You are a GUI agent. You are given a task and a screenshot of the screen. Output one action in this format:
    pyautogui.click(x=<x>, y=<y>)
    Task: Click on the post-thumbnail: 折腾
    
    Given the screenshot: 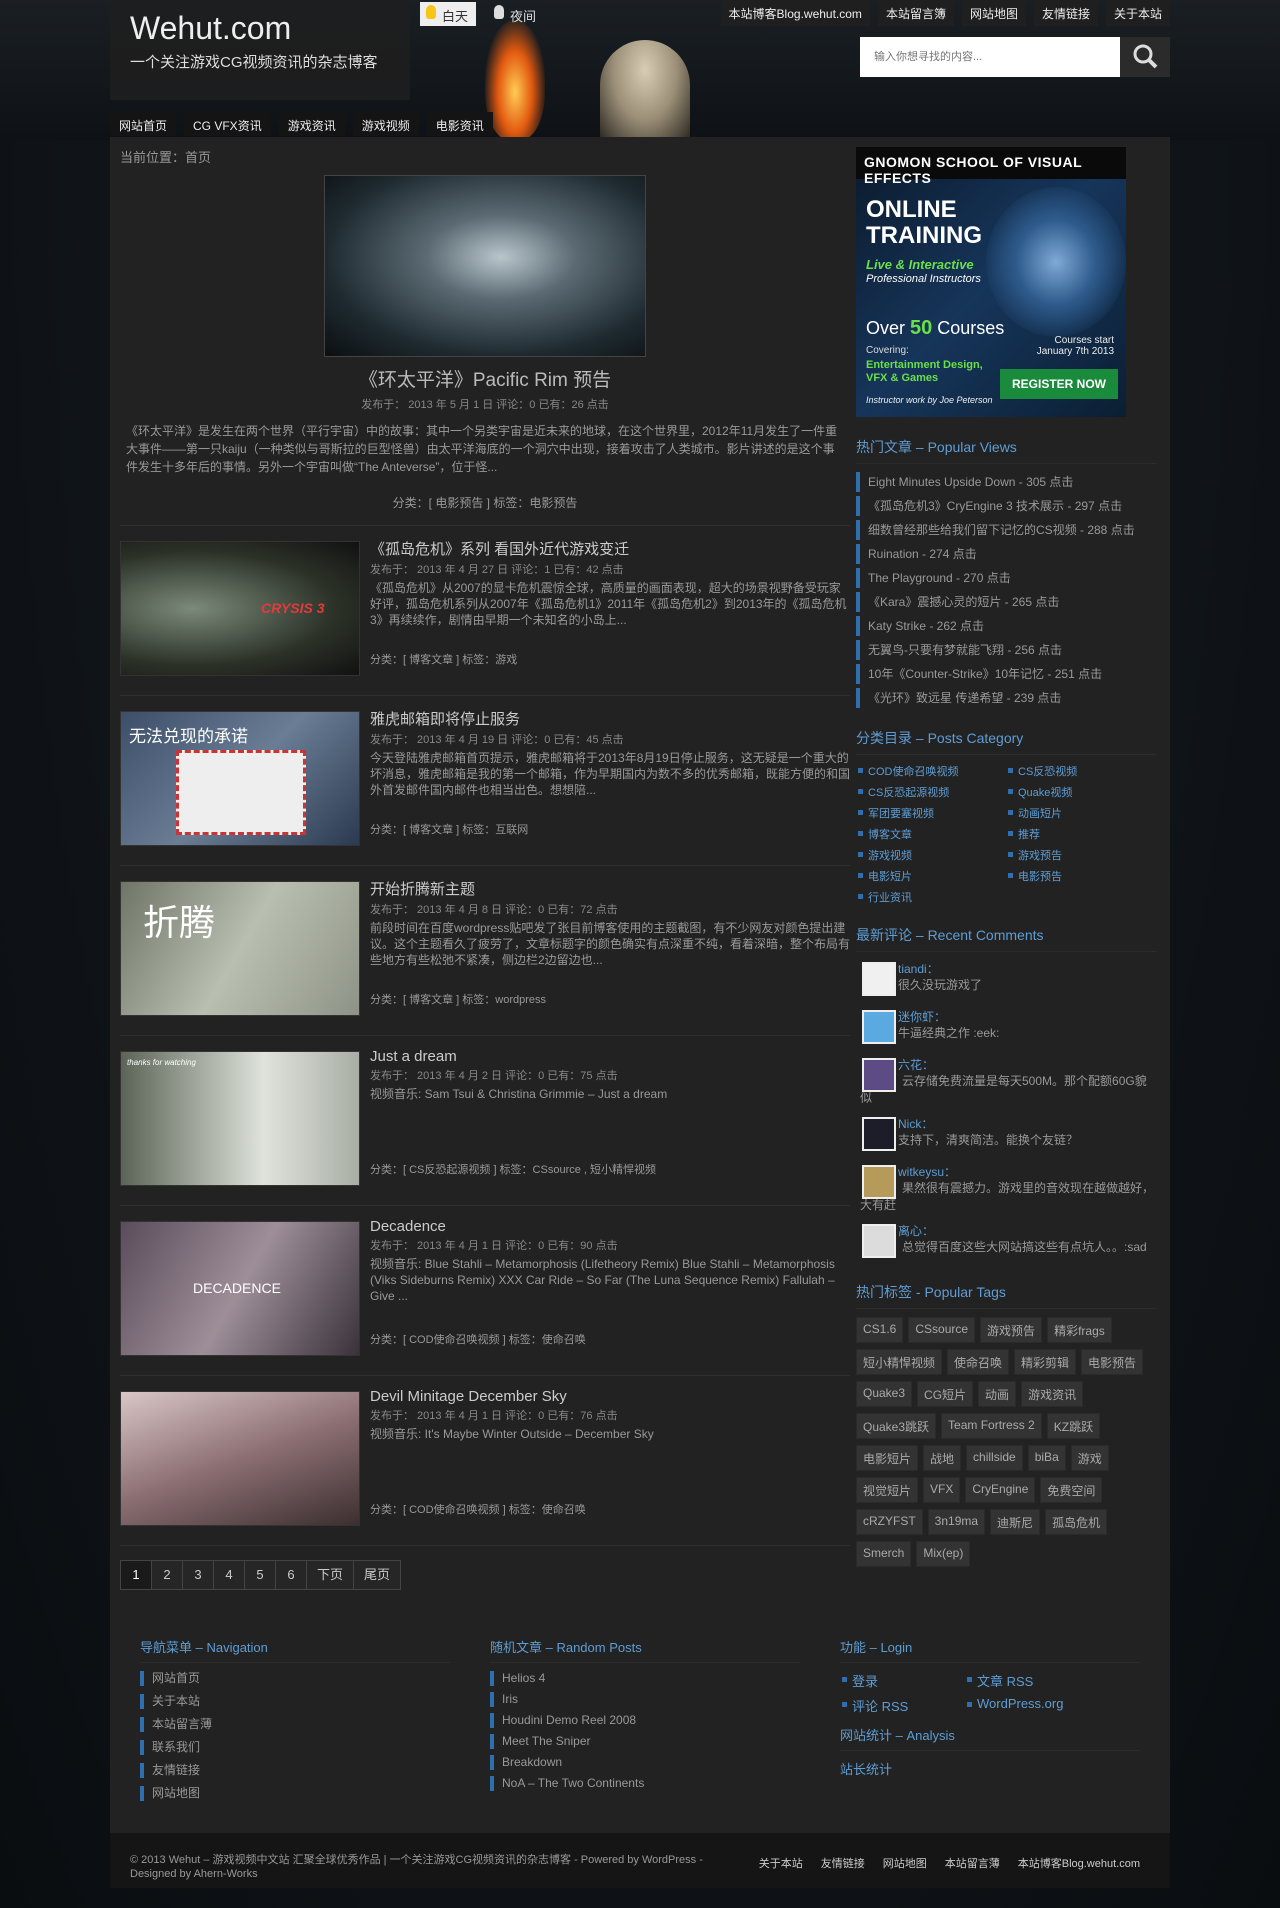 What is the action you would take?
    pyautogui.click(x=240, y=948)
    